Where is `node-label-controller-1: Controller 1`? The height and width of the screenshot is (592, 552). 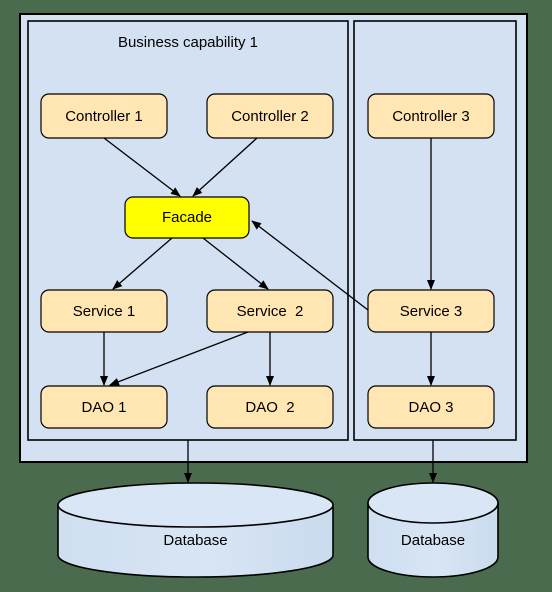 node-label-controller-1: Controller 1 is located at coordinates (104, 116).